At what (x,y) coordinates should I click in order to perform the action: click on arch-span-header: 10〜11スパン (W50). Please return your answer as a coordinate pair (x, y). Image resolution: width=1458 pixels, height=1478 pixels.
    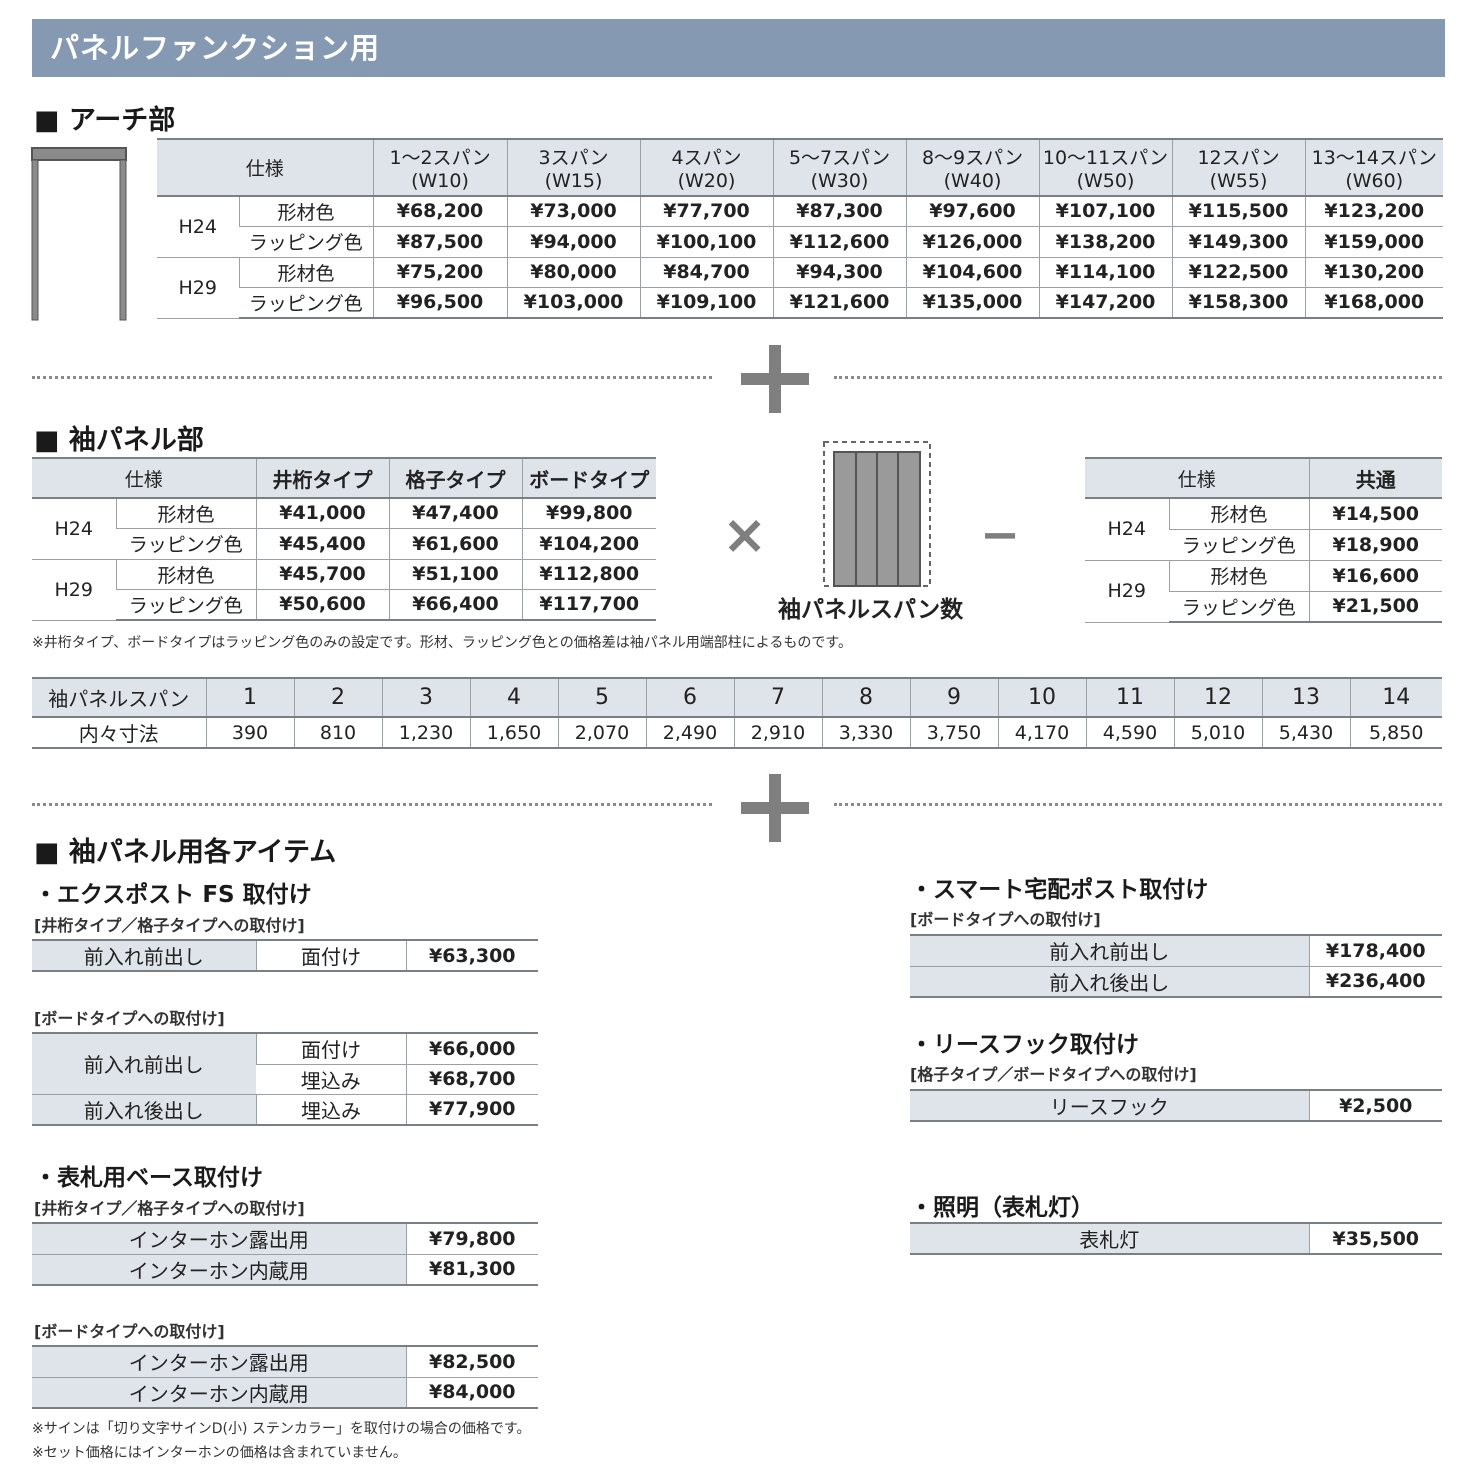
    Looking at the image, I should click on (1105, 167).